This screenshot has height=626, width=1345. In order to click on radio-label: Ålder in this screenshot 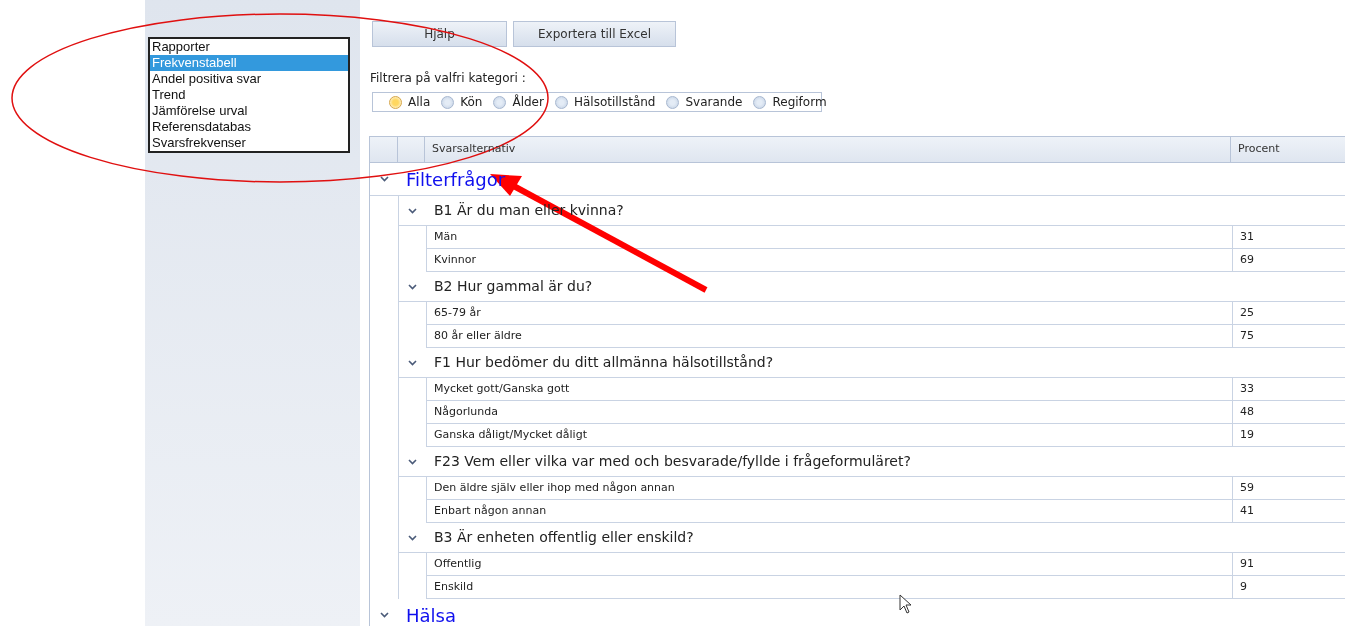, I will do `click(528, 102)`.